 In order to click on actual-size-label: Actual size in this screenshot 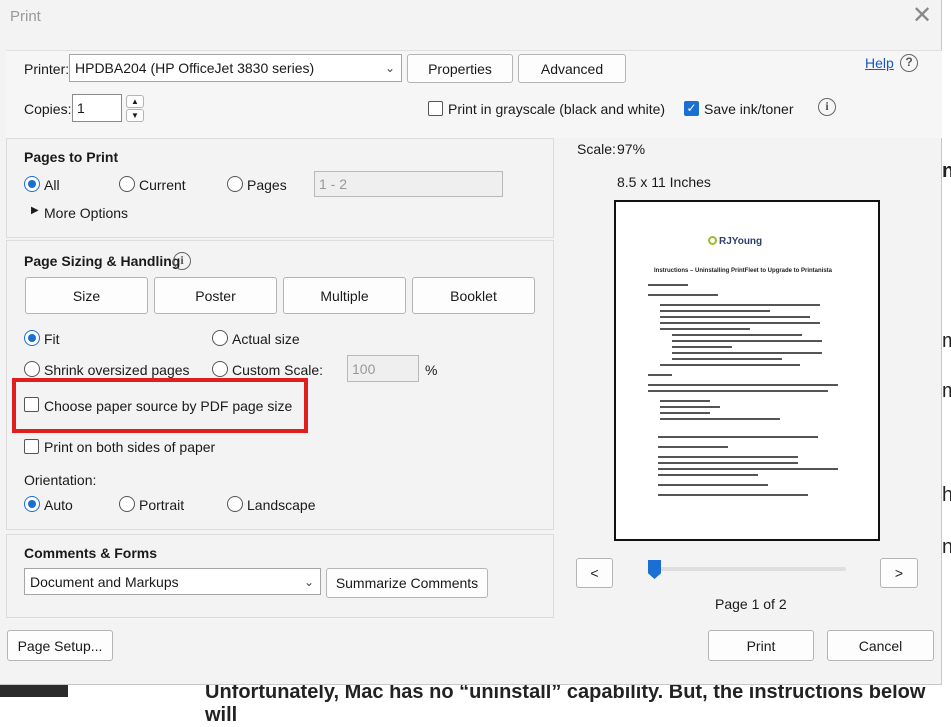, I will do `click(266, 339)`.